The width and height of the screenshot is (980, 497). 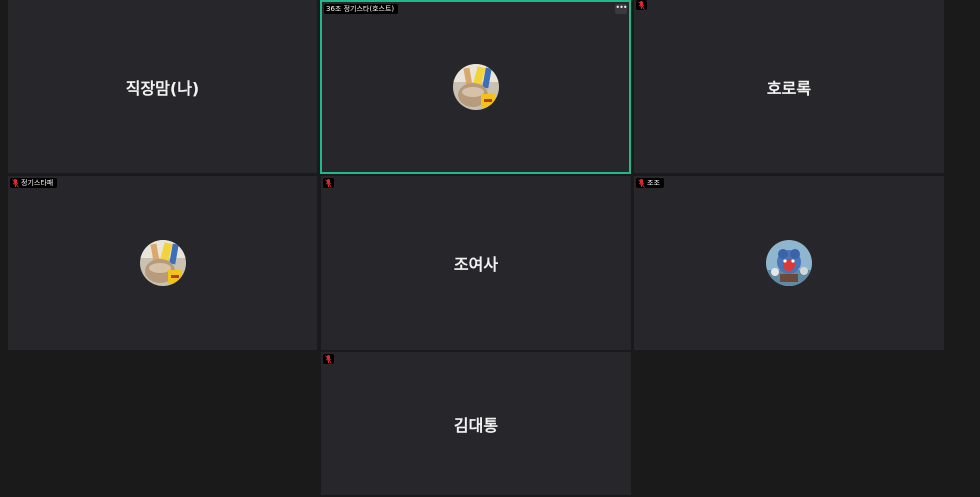 What do you see at coordinates (621, 9) in the screenshot?
I see `more-options-button: •••` at bounding box center [621, 9].